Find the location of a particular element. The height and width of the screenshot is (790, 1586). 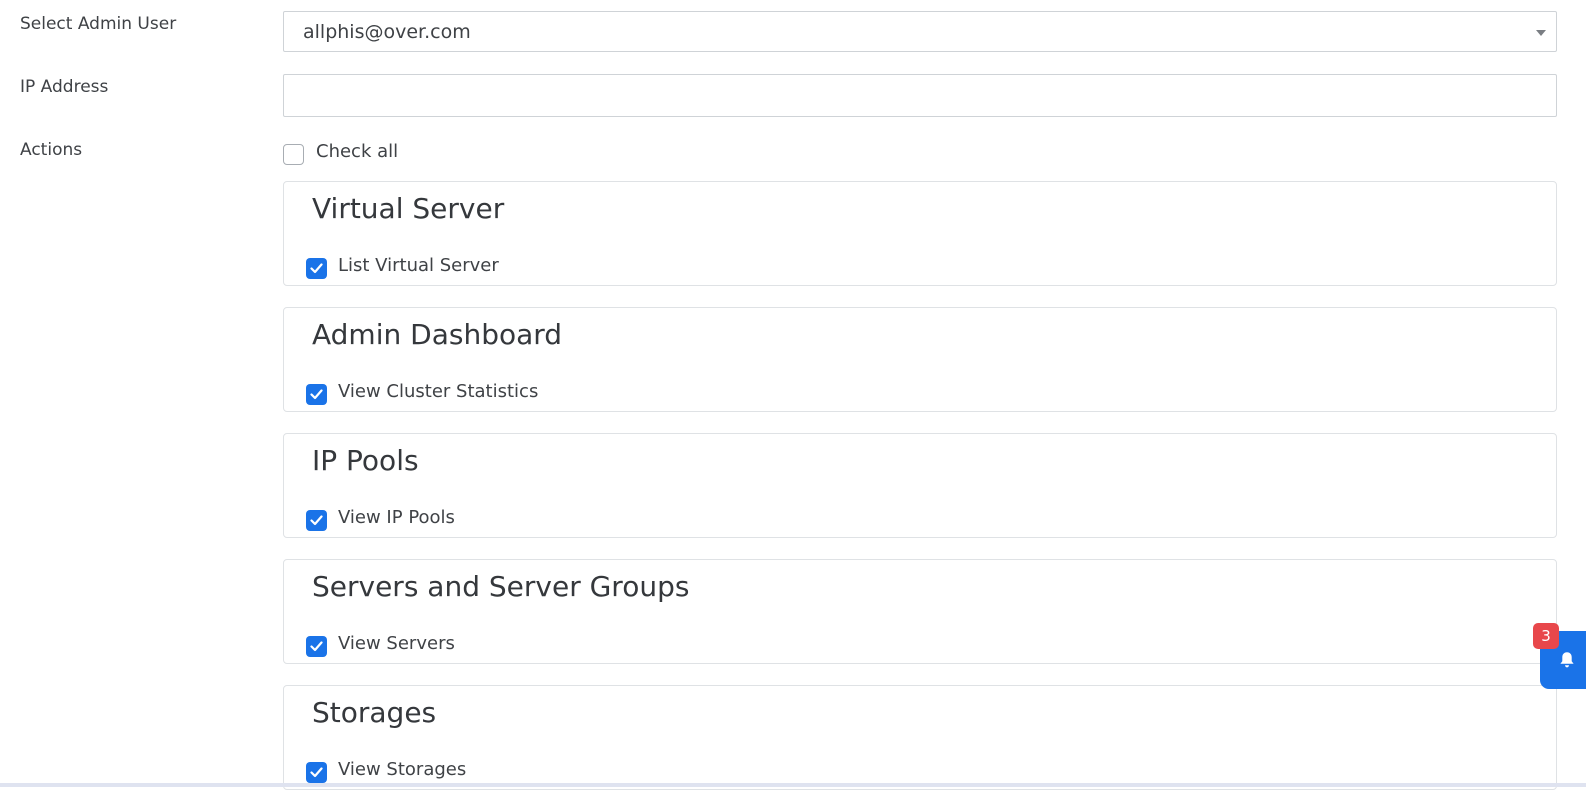

horizontal-scrollbar is located at coordinates (793, 785).